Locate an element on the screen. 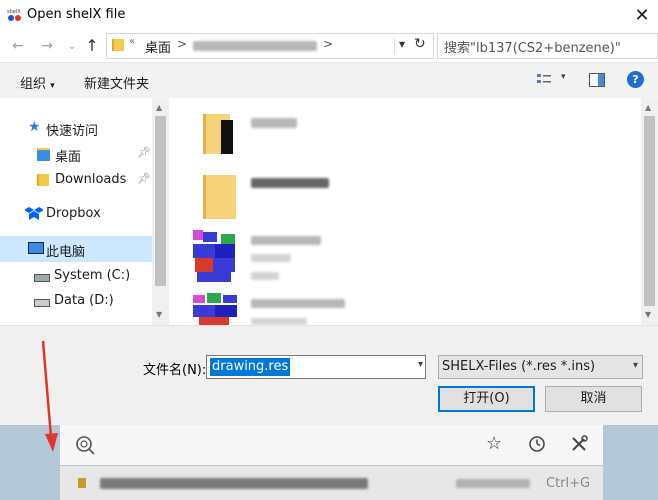 This screenshot has height=500, width=658. search-target-icon is located at coordinates (85, 445).